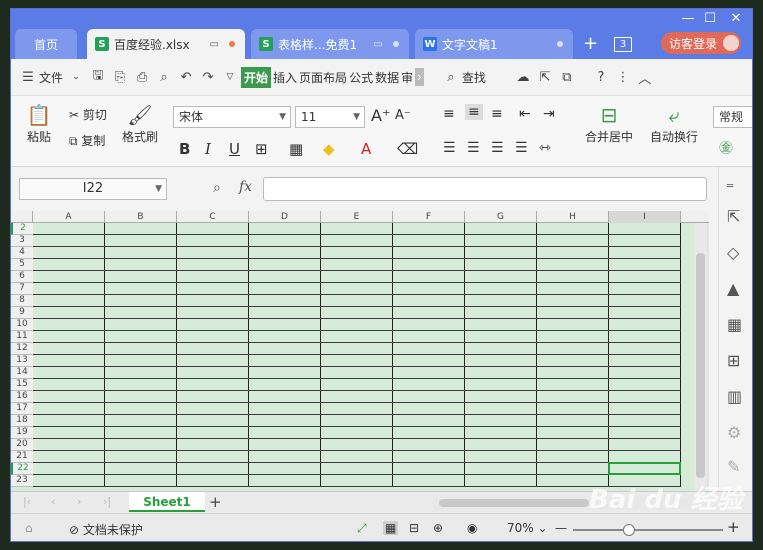  I want to click on collaborate-icon: ⧉, so click(567, 77).